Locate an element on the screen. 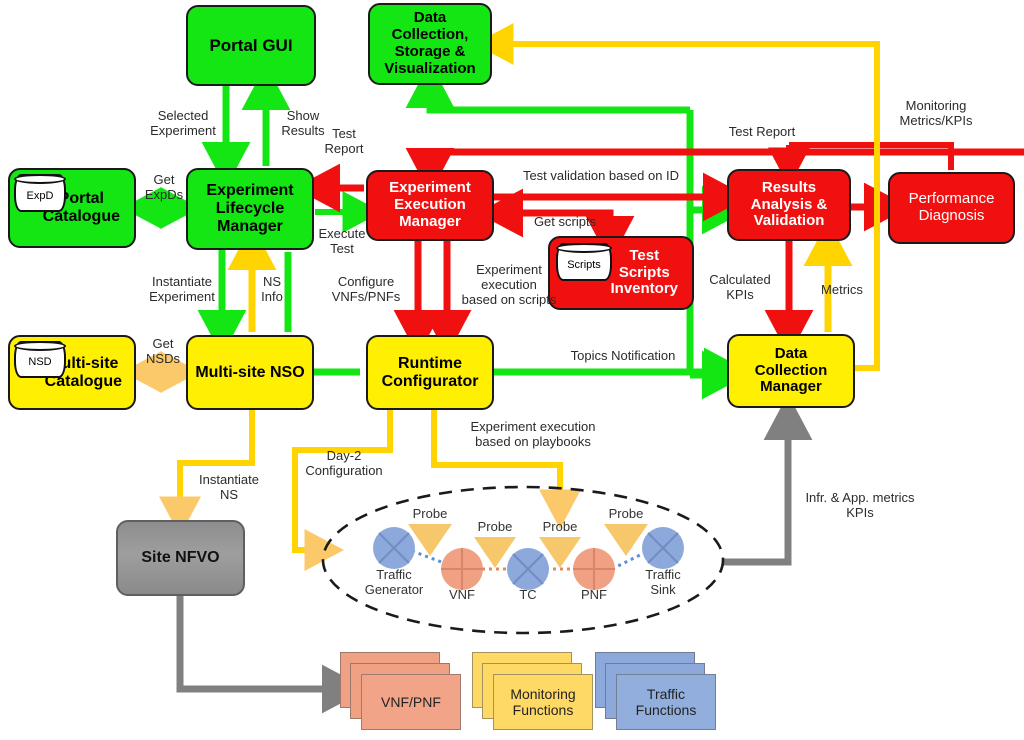 This screenshot has height=740, width=1024. edge-label-calculated-kpis: Calculated KPIs is located at coordinates (740, 287).